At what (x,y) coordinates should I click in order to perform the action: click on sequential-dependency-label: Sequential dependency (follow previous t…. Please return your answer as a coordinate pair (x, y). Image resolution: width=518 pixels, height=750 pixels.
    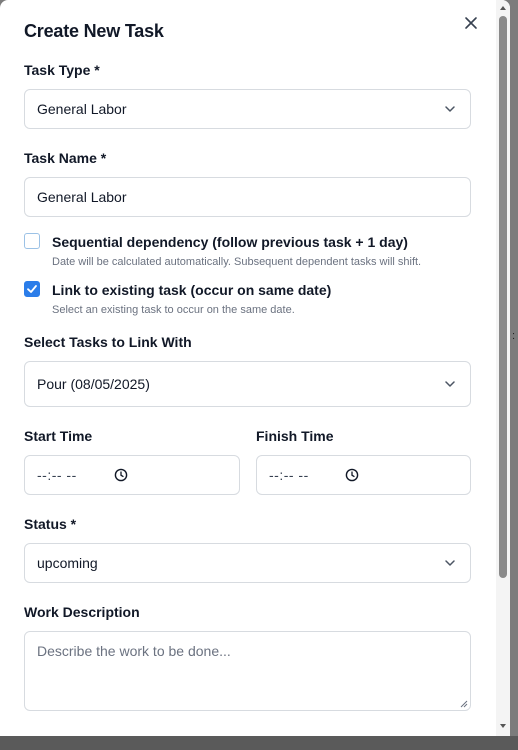
    Looking at the image, I should click on (230, 242).